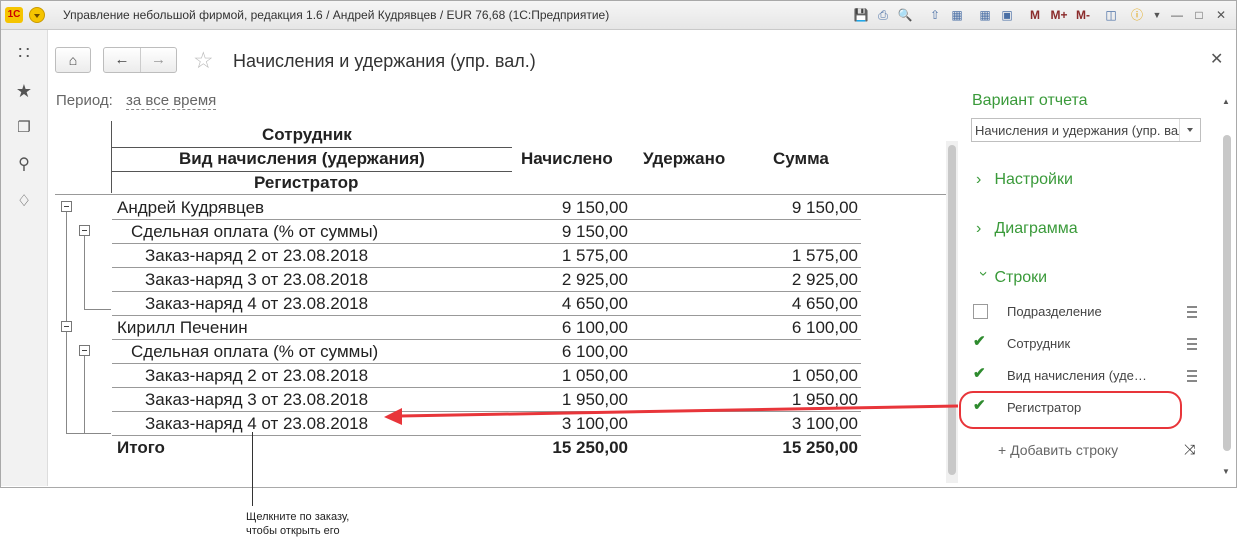  Describe the element at coordinates (671, 414) in the screenshot. I see `callout-arrow` at that location.